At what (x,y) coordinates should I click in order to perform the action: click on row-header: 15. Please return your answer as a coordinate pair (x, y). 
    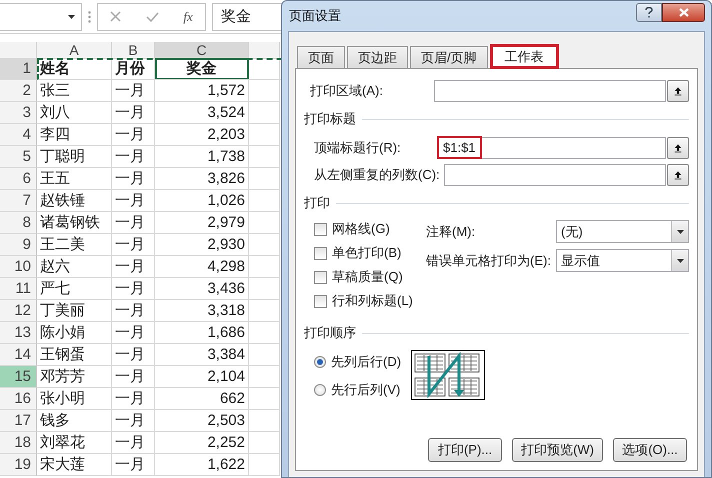
    Looking at the image, I should click on (18, 377).